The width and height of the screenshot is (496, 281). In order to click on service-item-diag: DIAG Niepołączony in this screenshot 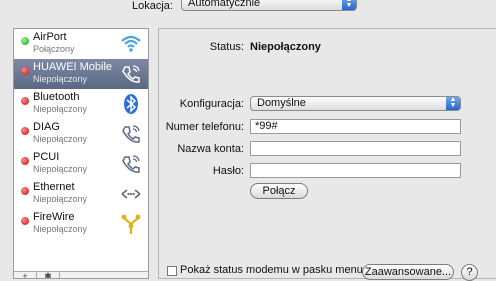, I will do `click(81, 134)`.